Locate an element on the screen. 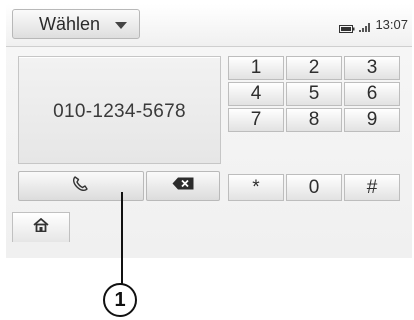 This screenshot has height=320, width=414. backspace-icon is located at coordinates (183, 186).